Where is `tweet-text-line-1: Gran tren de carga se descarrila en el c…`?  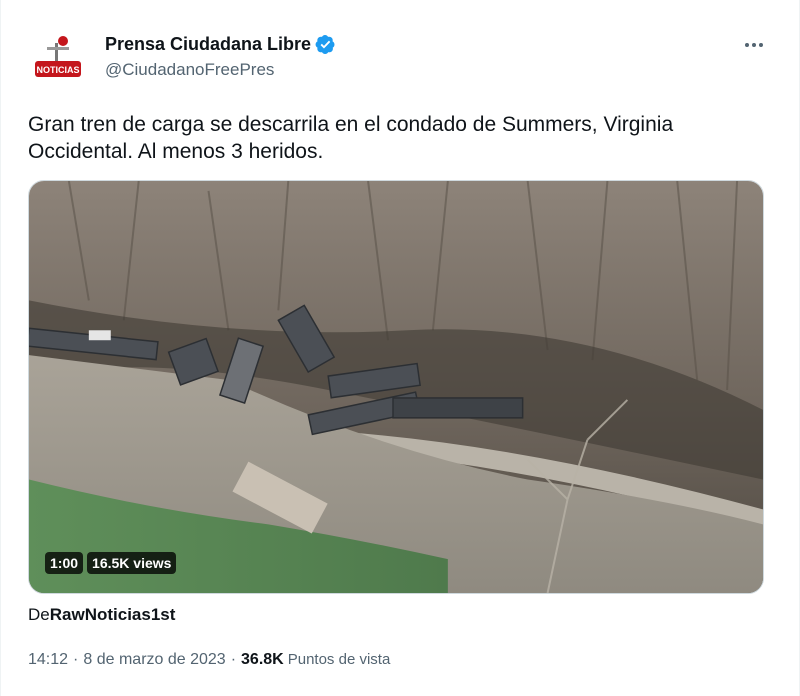 tweet-text-line-1: Gran tren de carga se descarrila en el c… is located at coordinates (351, 124).